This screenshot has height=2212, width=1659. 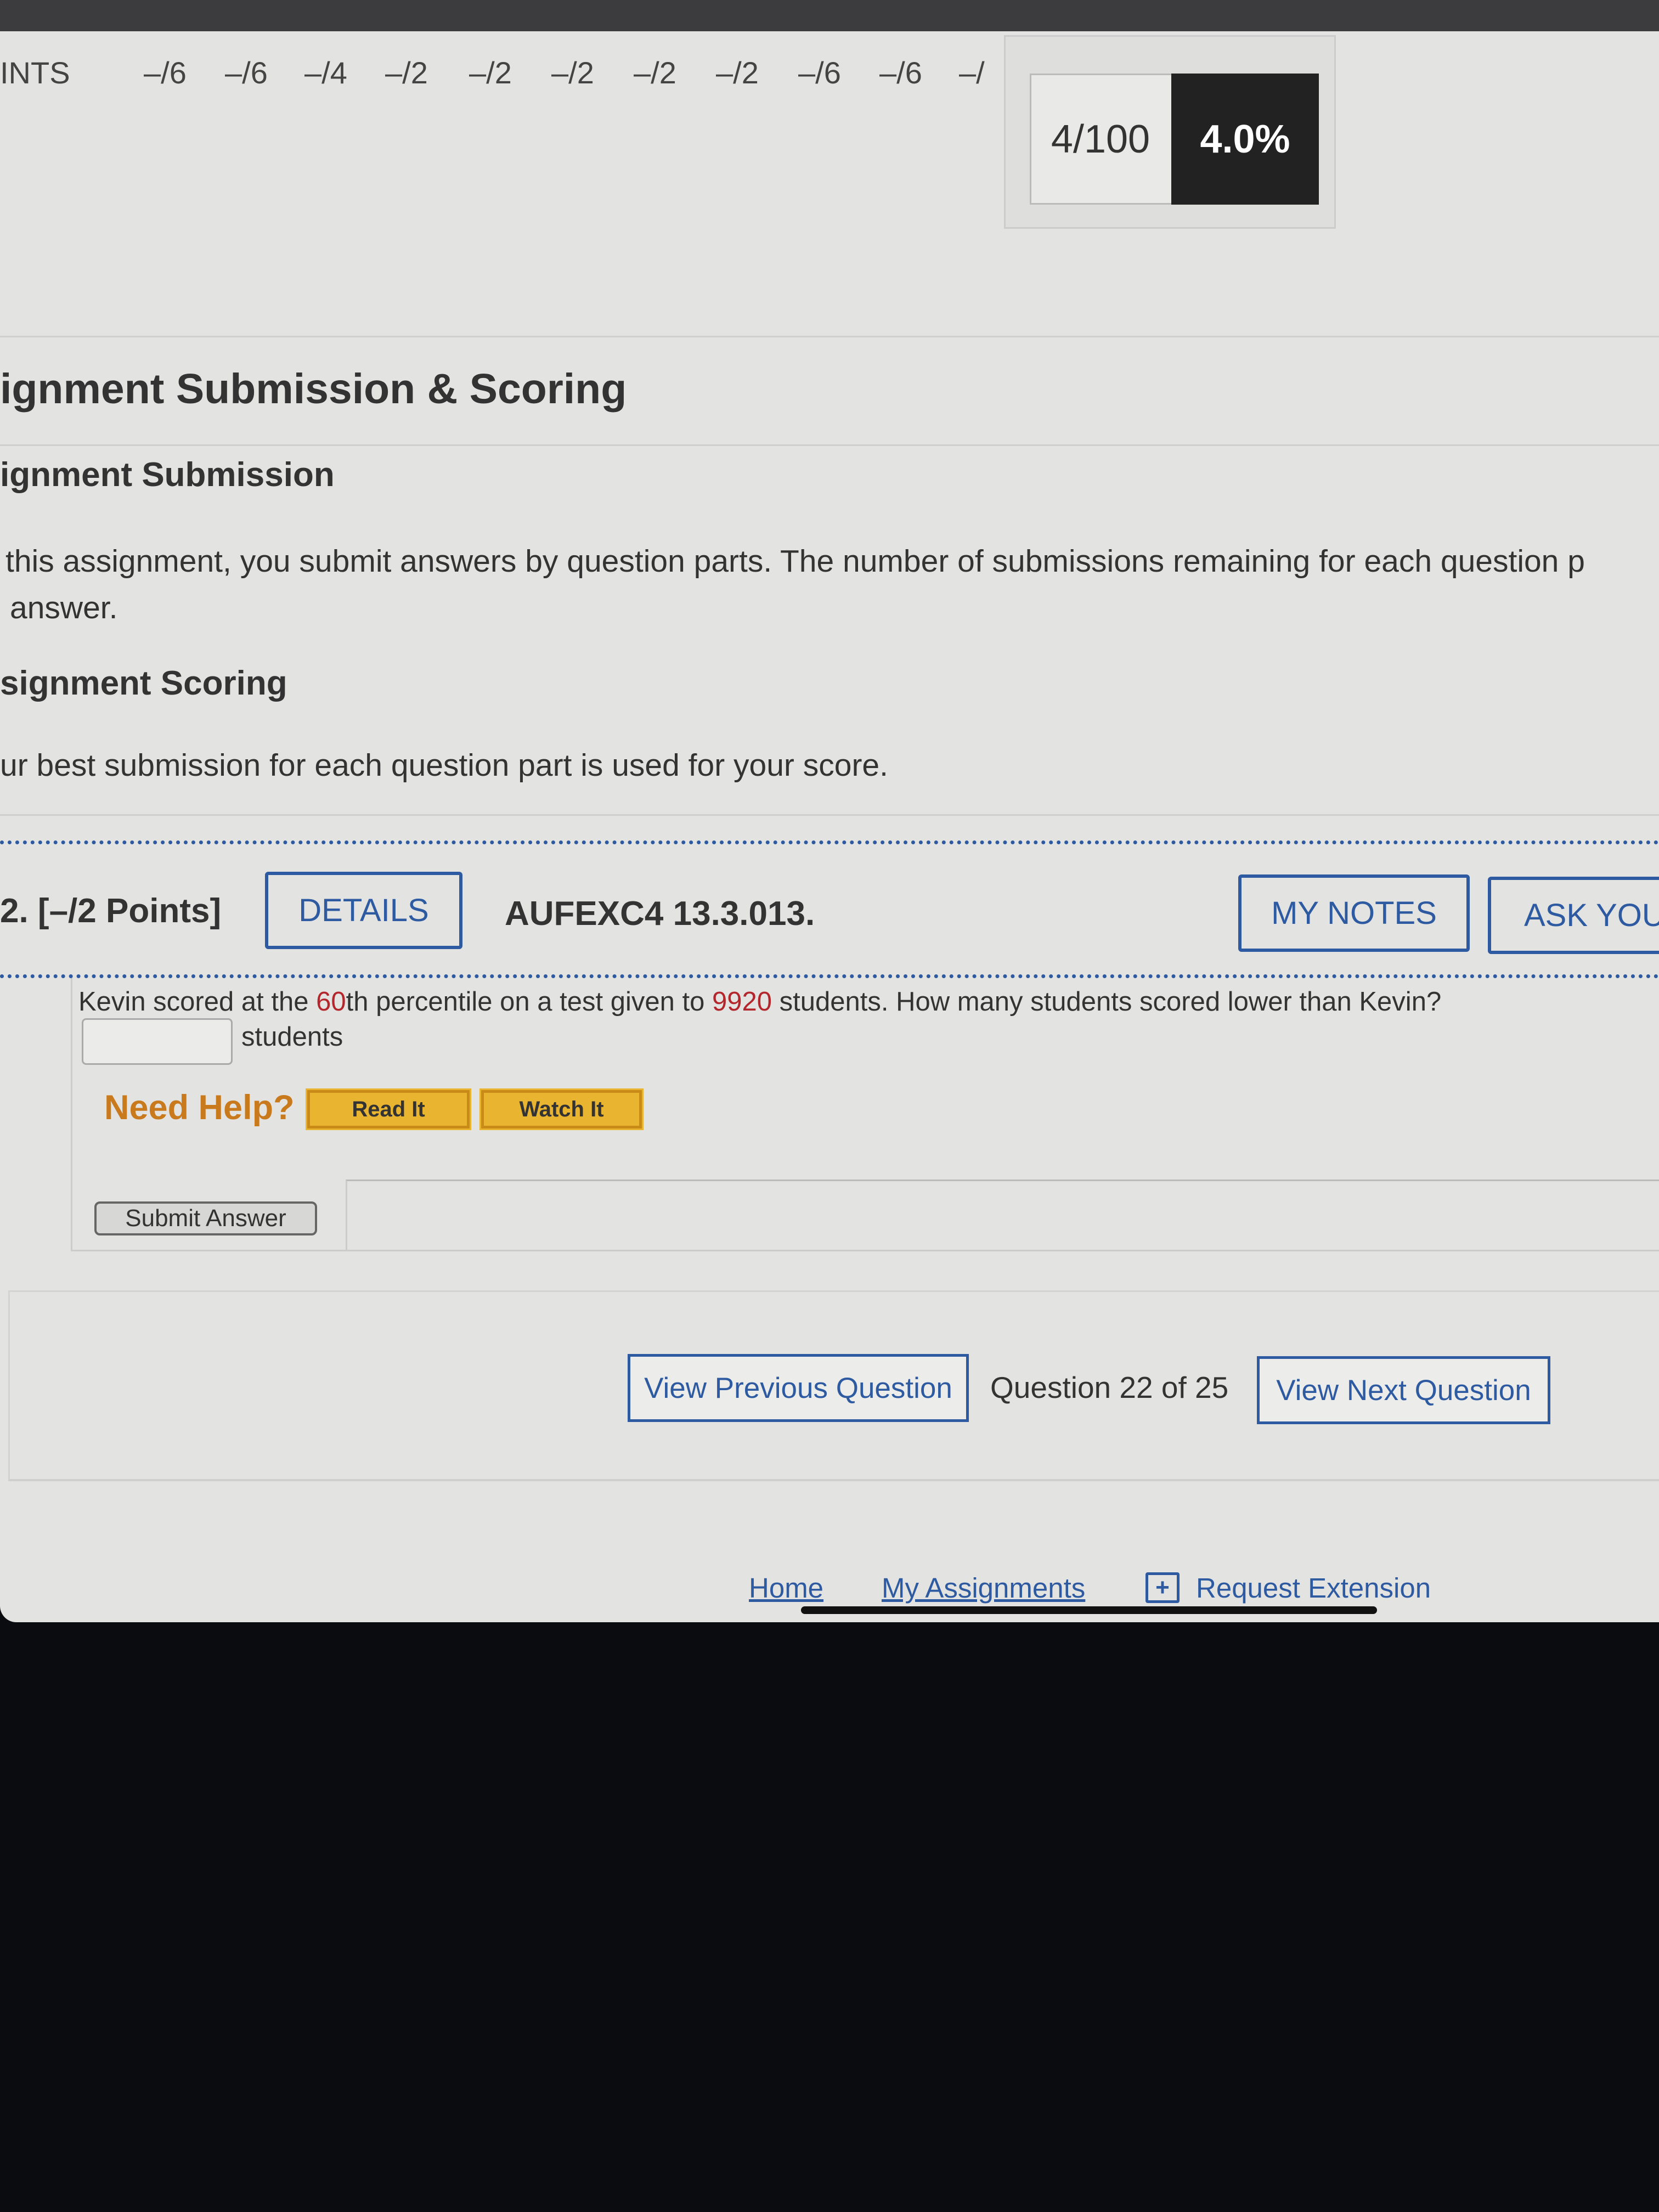 What do you see at coordinates (1163, 1587) in the screenshot?
I see `calendar-plus-icon: +` at bounding box center [1163, 1587].